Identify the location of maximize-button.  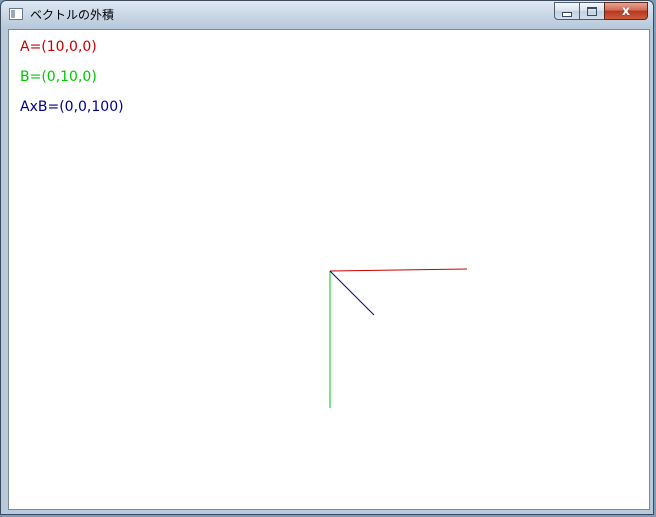
(592, 11).